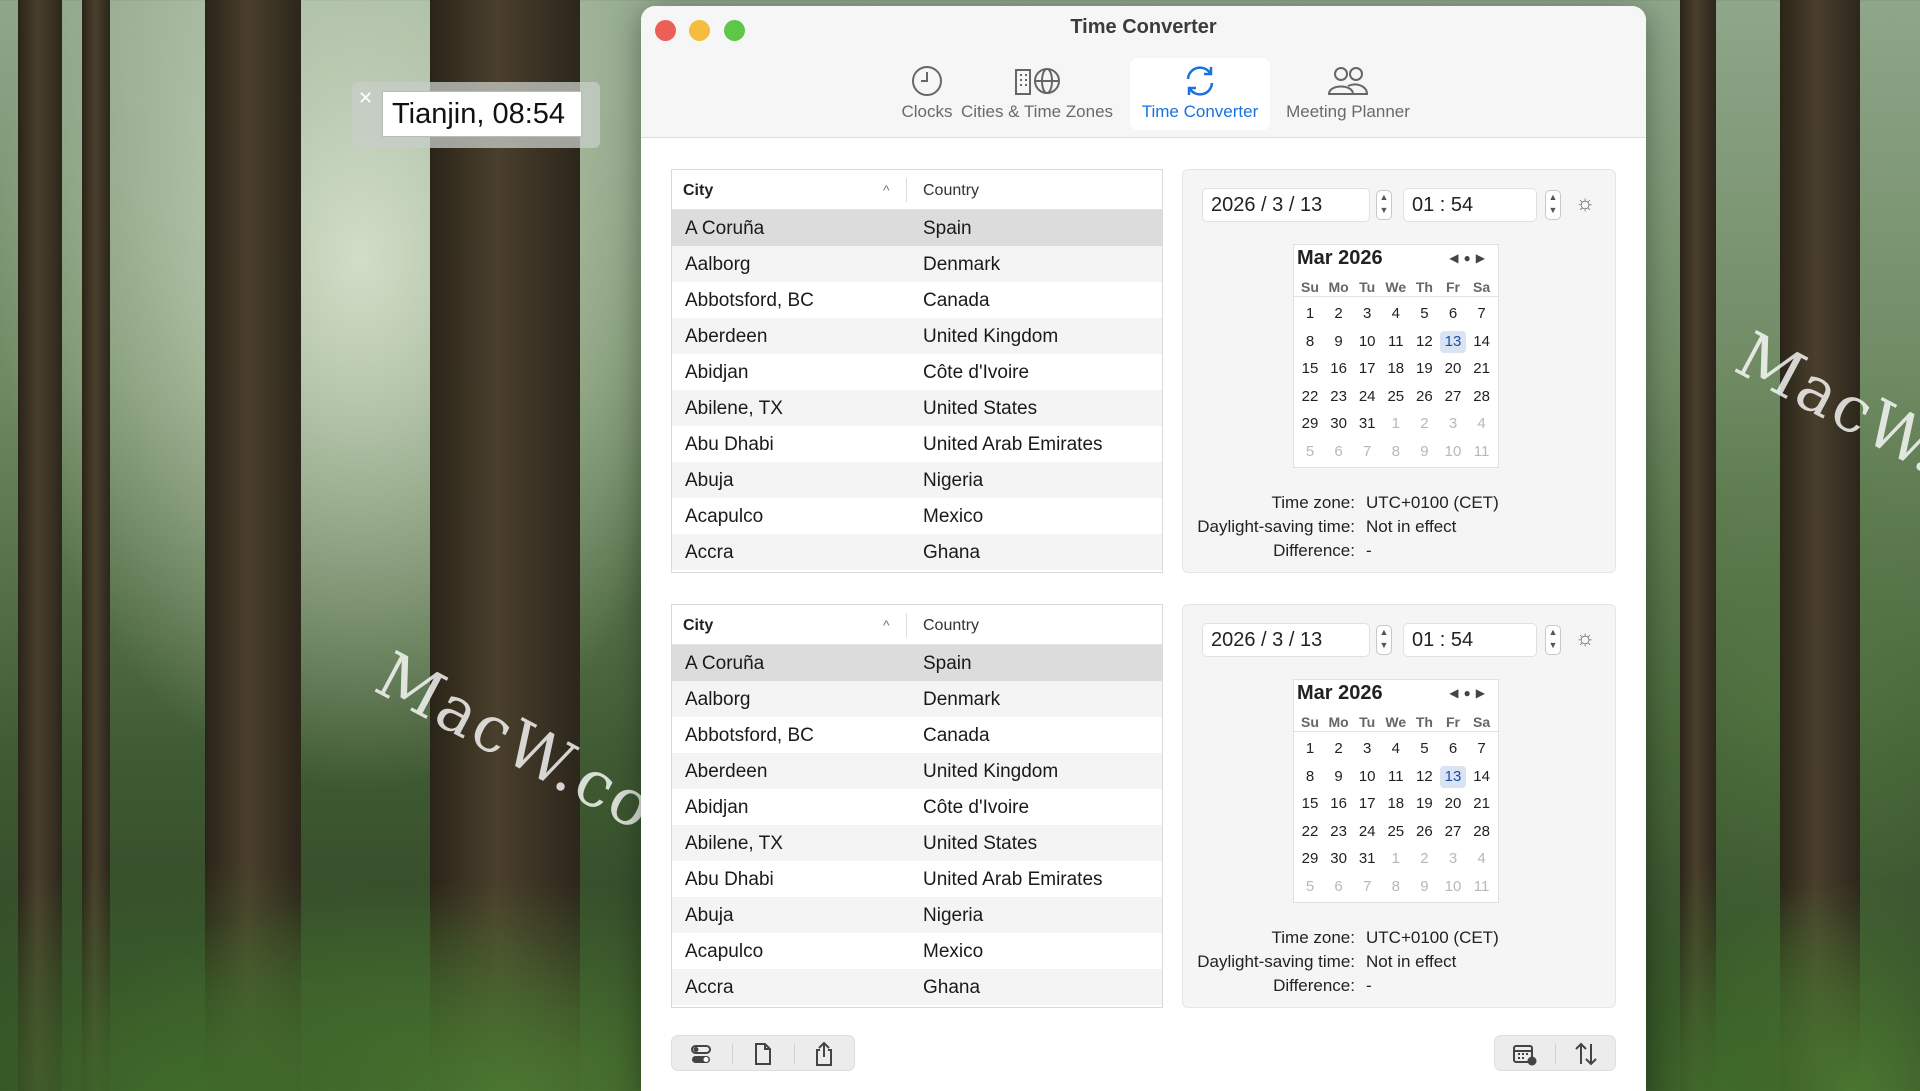  Describe the element at coordinates (824, 1054) in the screenshot. I see `share-button` at that location.